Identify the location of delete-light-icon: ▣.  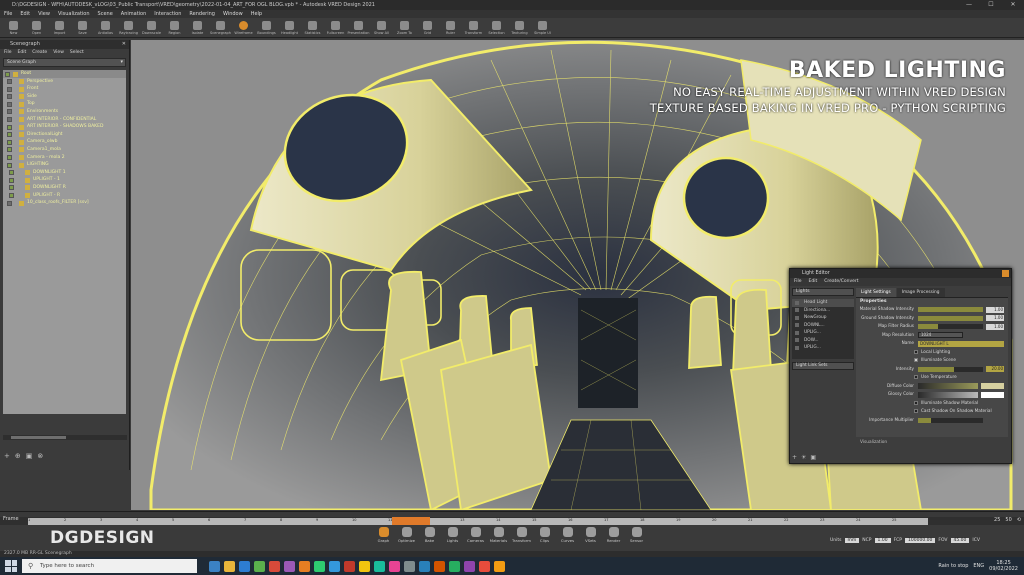
(813, 457).